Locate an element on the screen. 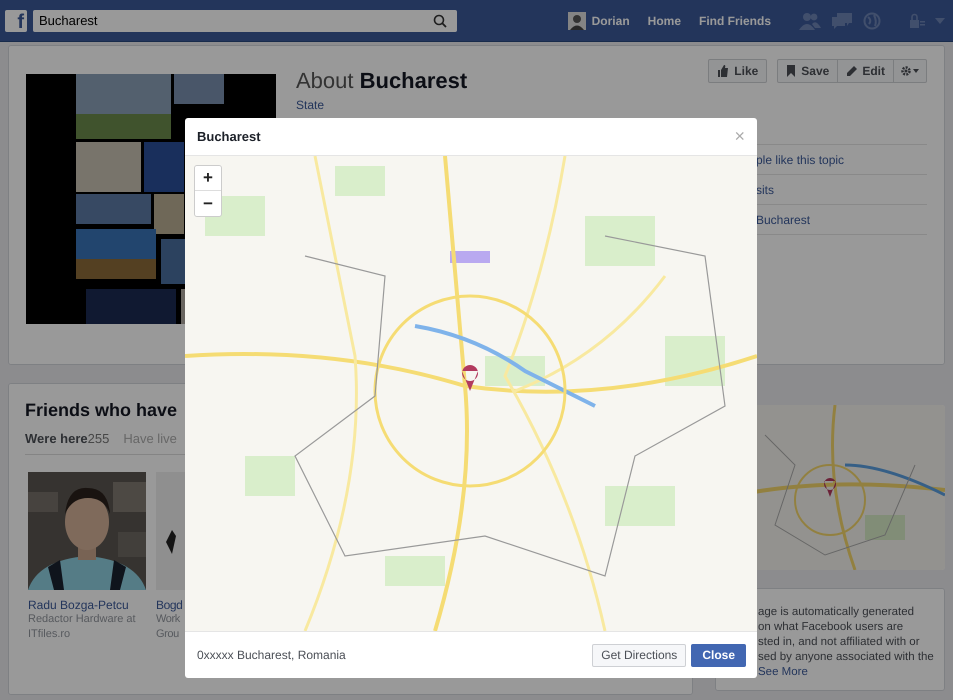  caret-icon is located at coordinates (940, 21).